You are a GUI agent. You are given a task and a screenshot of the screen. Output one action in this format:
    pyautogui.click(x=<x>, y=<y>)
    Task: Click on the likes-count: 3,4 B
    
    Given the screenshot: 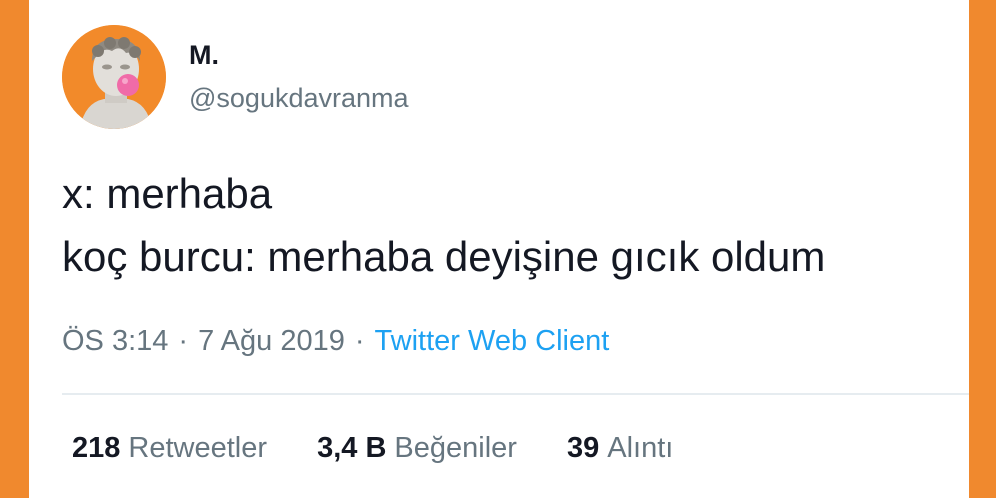 What is the action you would take?
    pyautogui.click(x=352, y=448)
    